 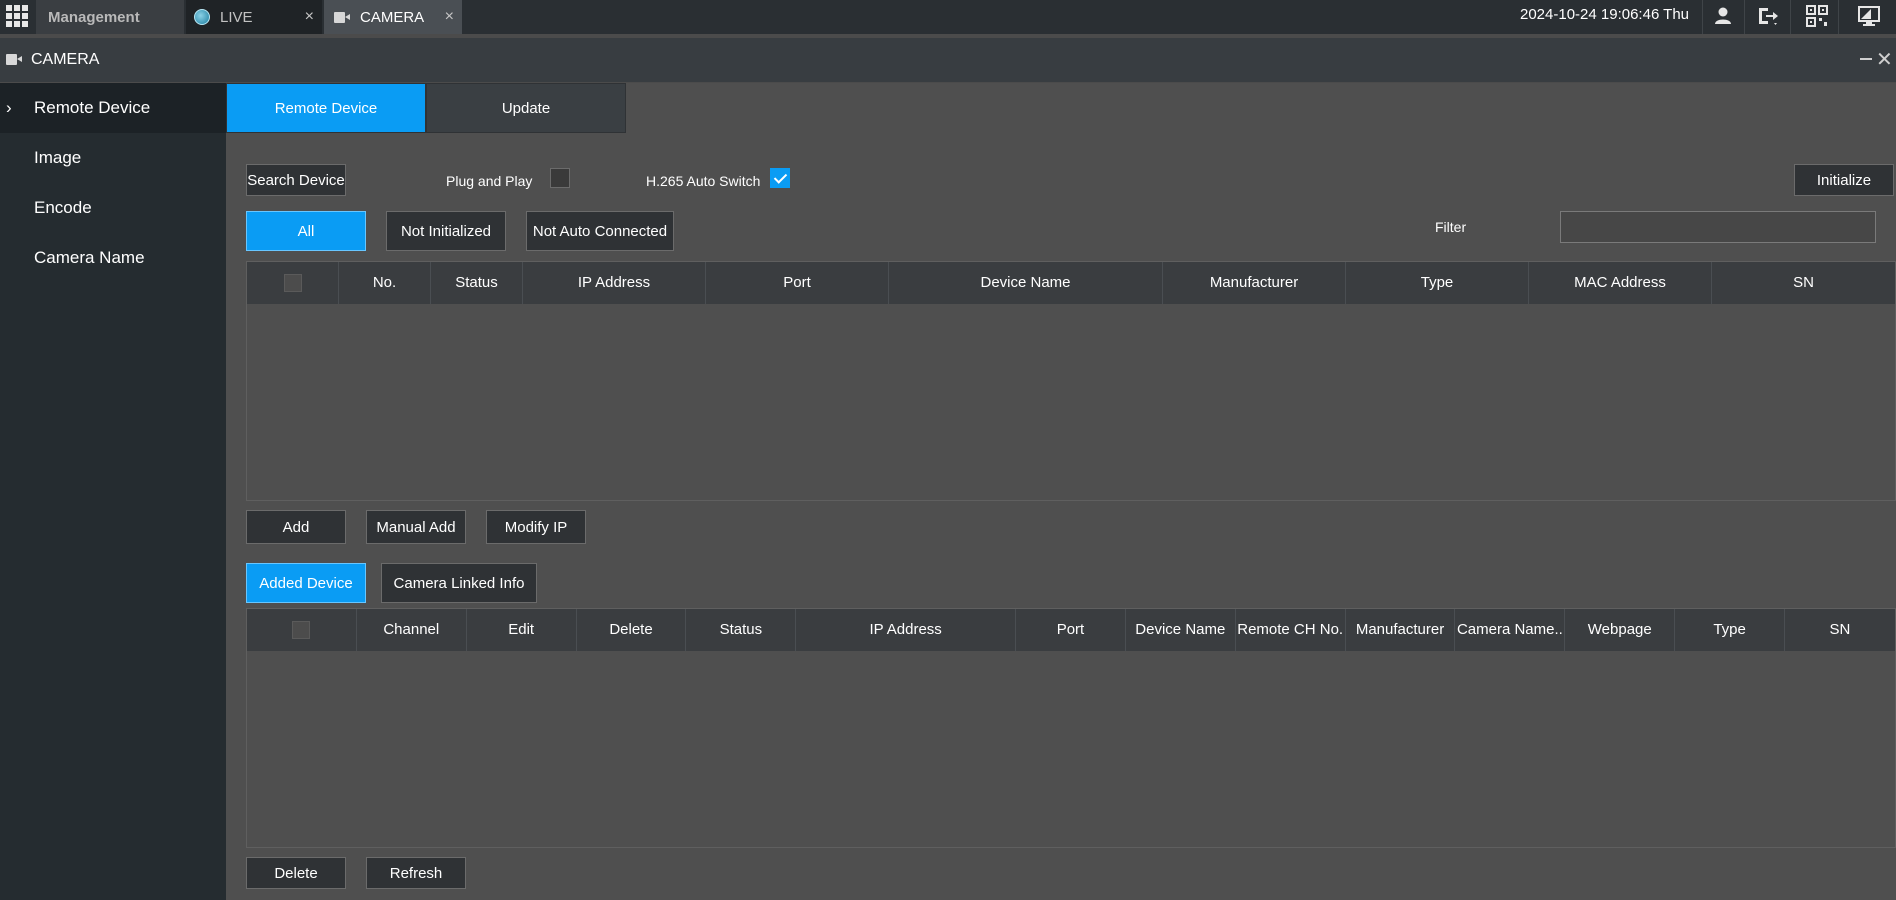 I want to click on tab-camera: CAMERA ×, so click(x=393, y=17).